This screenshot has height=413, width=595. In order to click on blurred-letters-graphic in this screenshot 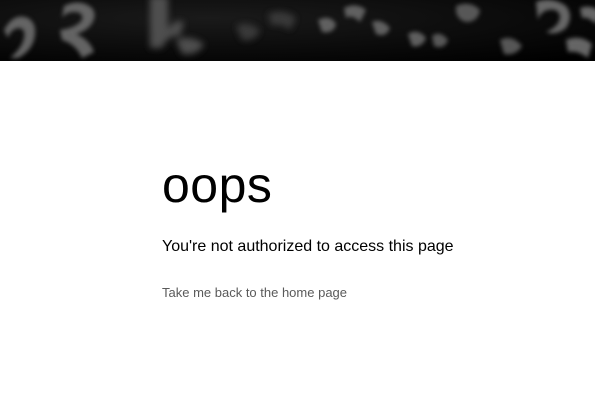, I will do `click(297, 30)`.